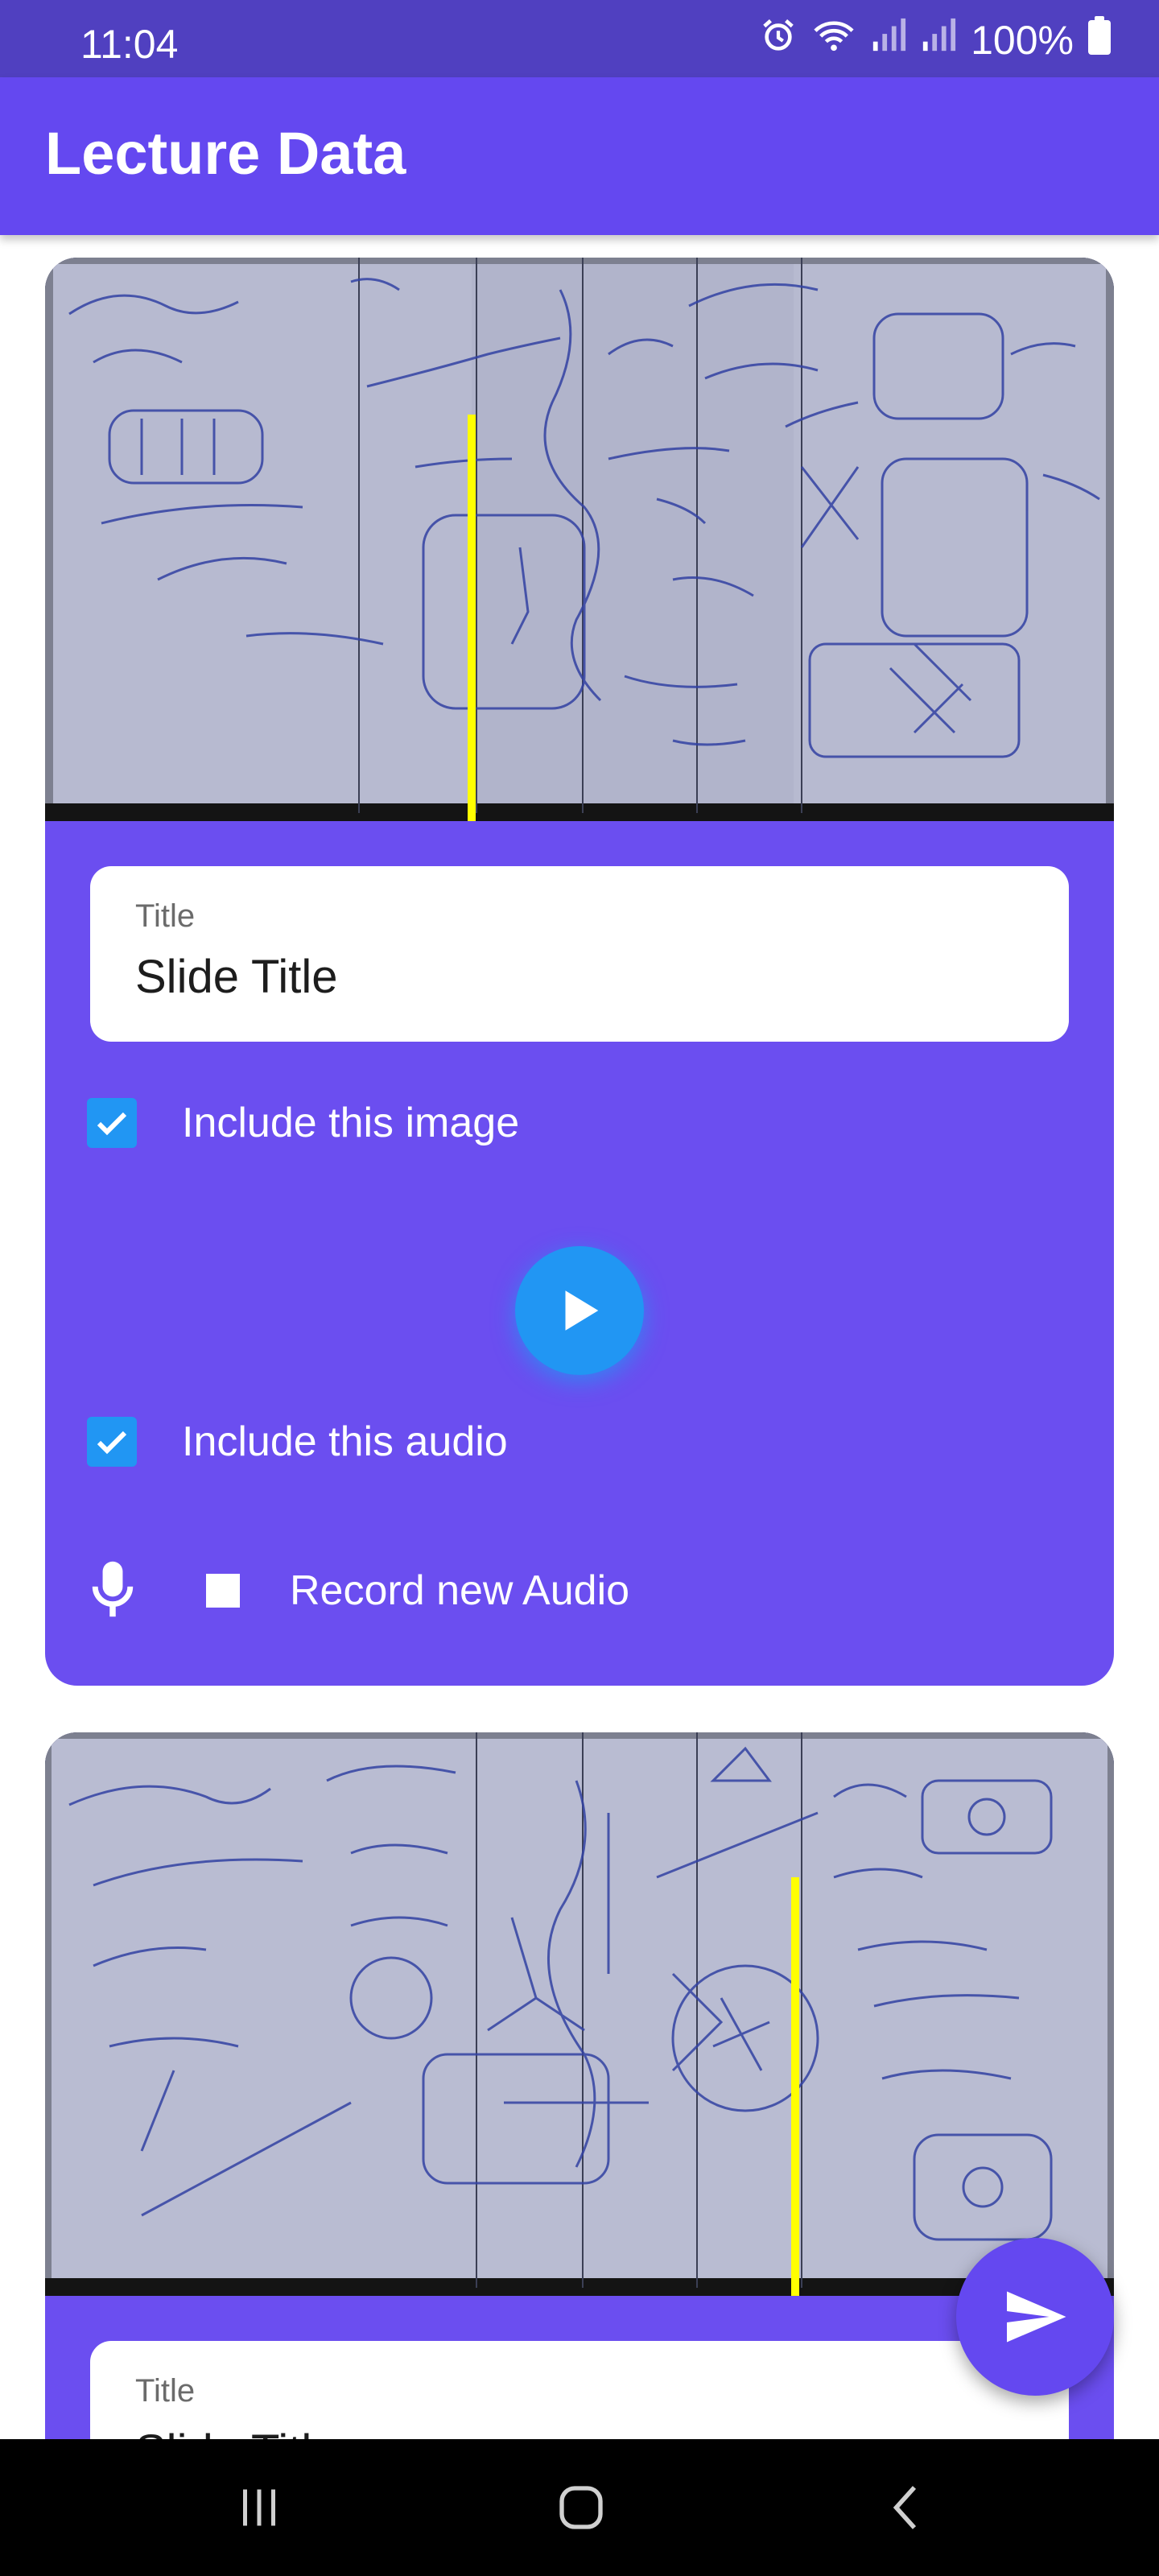  I want to click on include-image-checkbox, so click(112, 1123).